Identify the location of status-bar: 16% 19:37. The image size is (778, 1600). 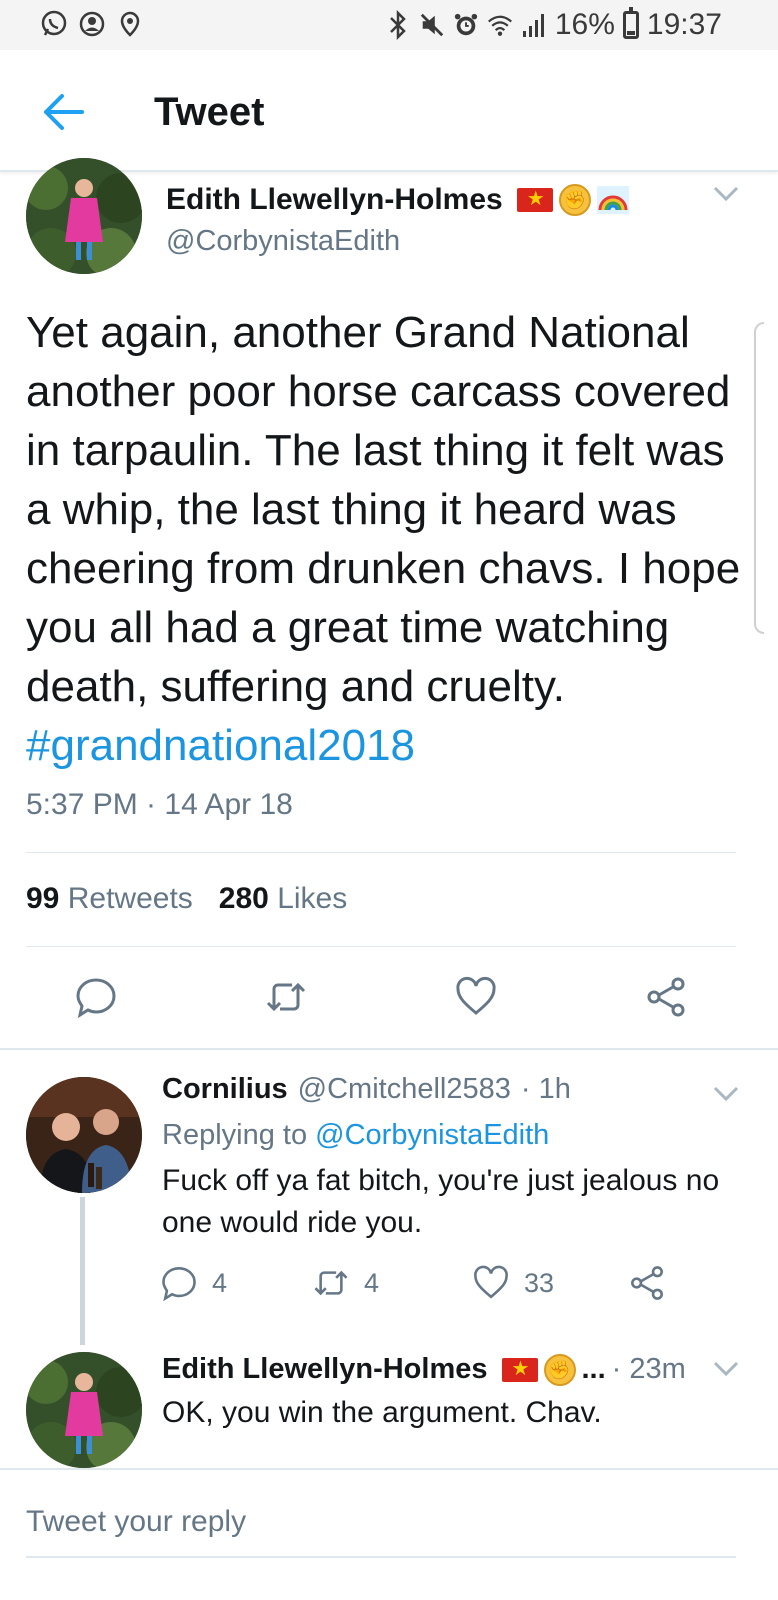
(389, 25).